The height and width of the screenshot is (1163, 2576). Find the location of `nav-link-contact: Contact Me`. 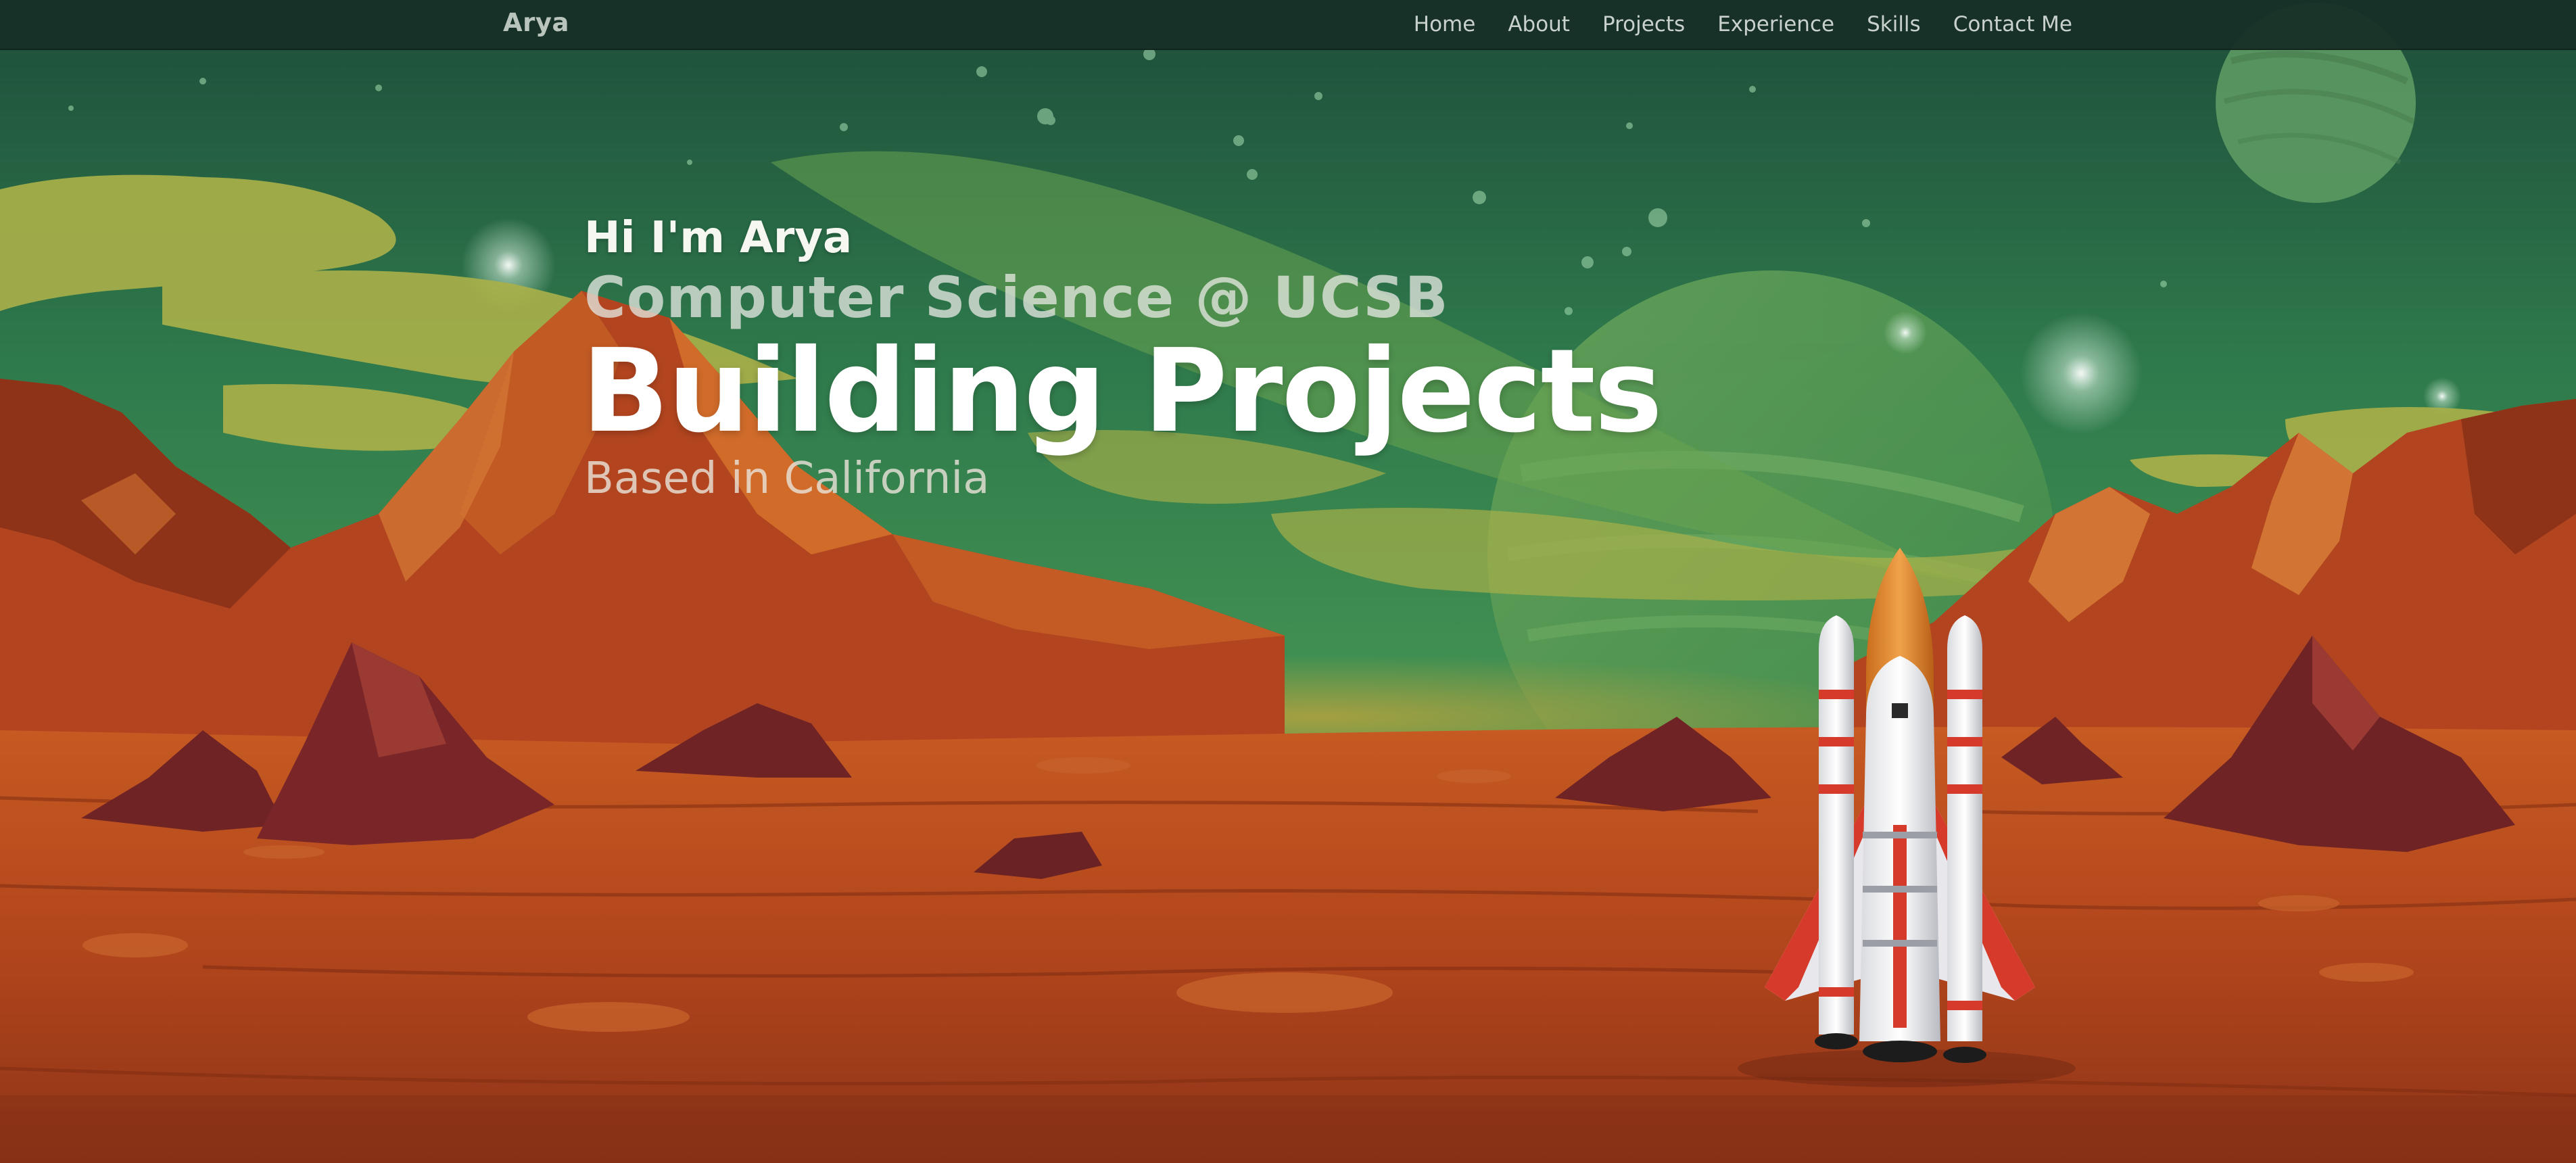

nav-link-contact: Contact Me is located at coordinates (2012, 24).